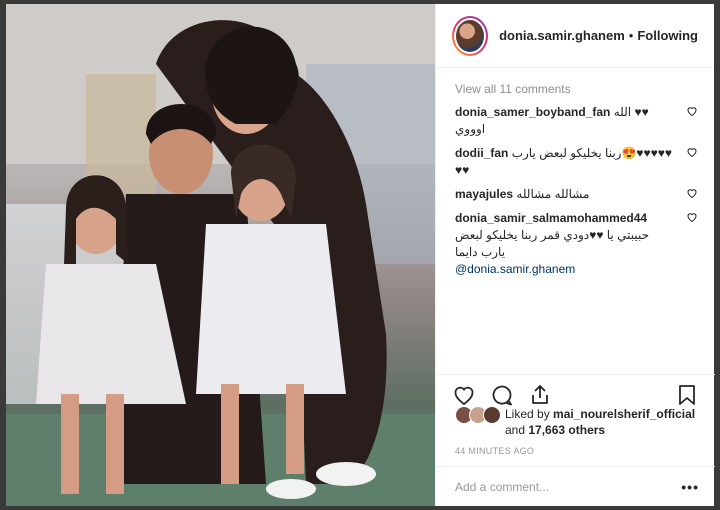 The width and height of the screenshot is (720, 510). What do you see at coordinates (479, 416) in the screenshot?
I see `liker-avatars` at bounding box center [479, 416].